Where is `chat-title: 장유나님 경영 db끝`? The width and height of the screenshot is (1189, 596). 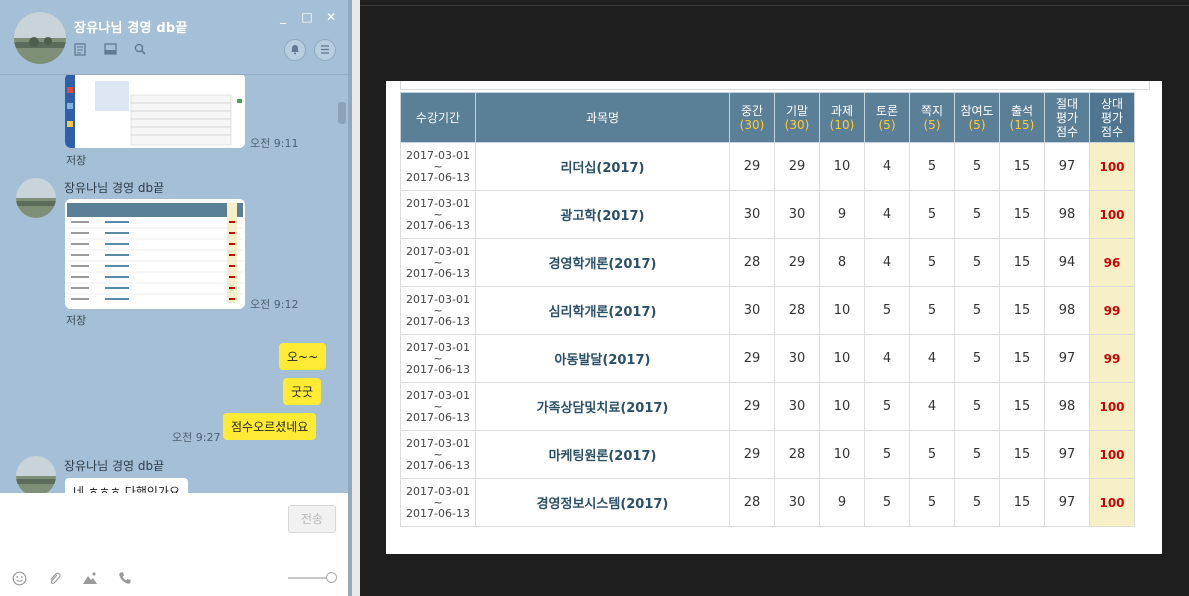 chat-title: 장유나님 경영 db끝 is located at coordinates (131, 28).